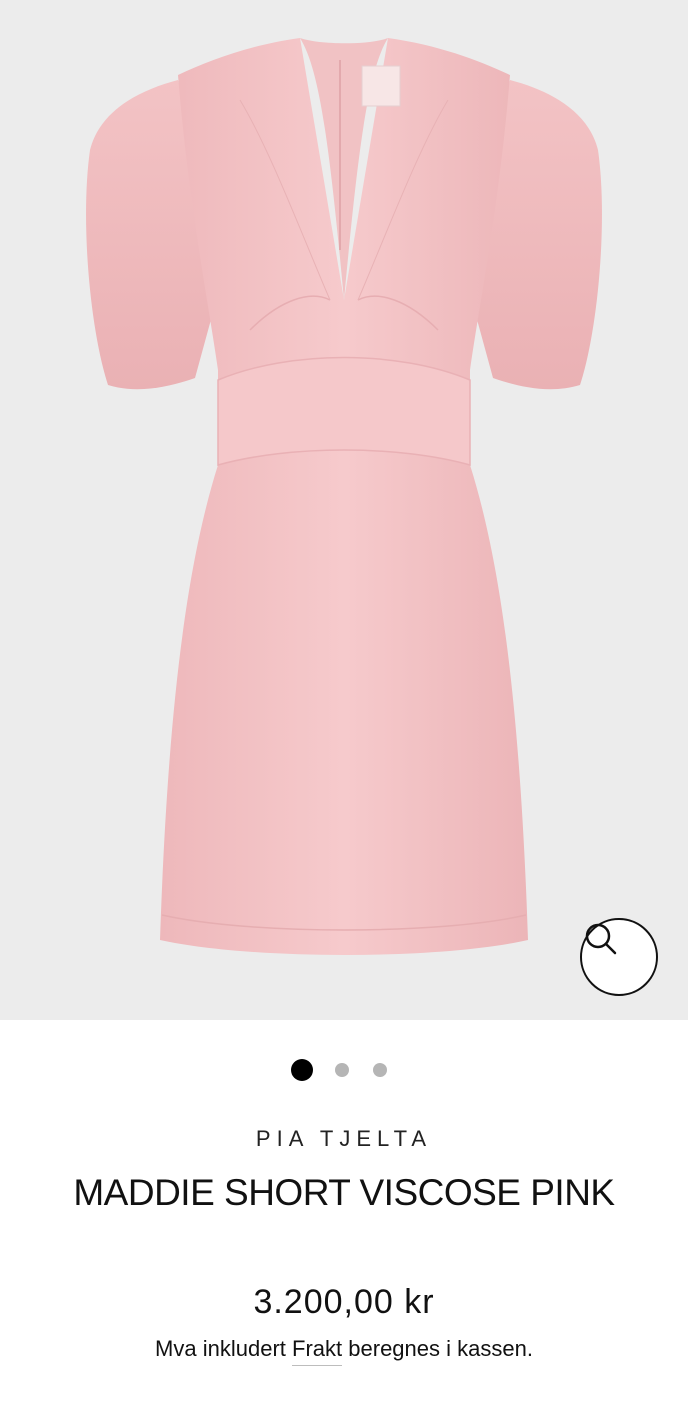 This screenshot has height=1418, width=688. Describe the element at coordinates (344, 1139) in the screenshot. I see `product-brand: PIA TJELTA` at that location.